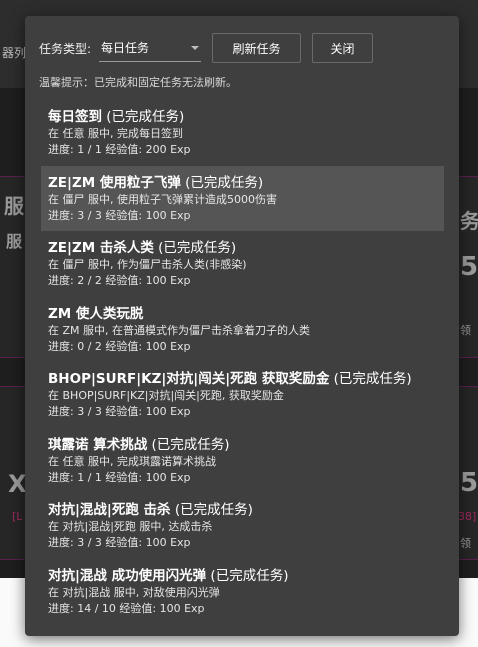  What do you see at coordinates (257, 48) in the screenshot?
I see `refresh-tasks-button: 刷新任务` at bounding box center [257, 48].